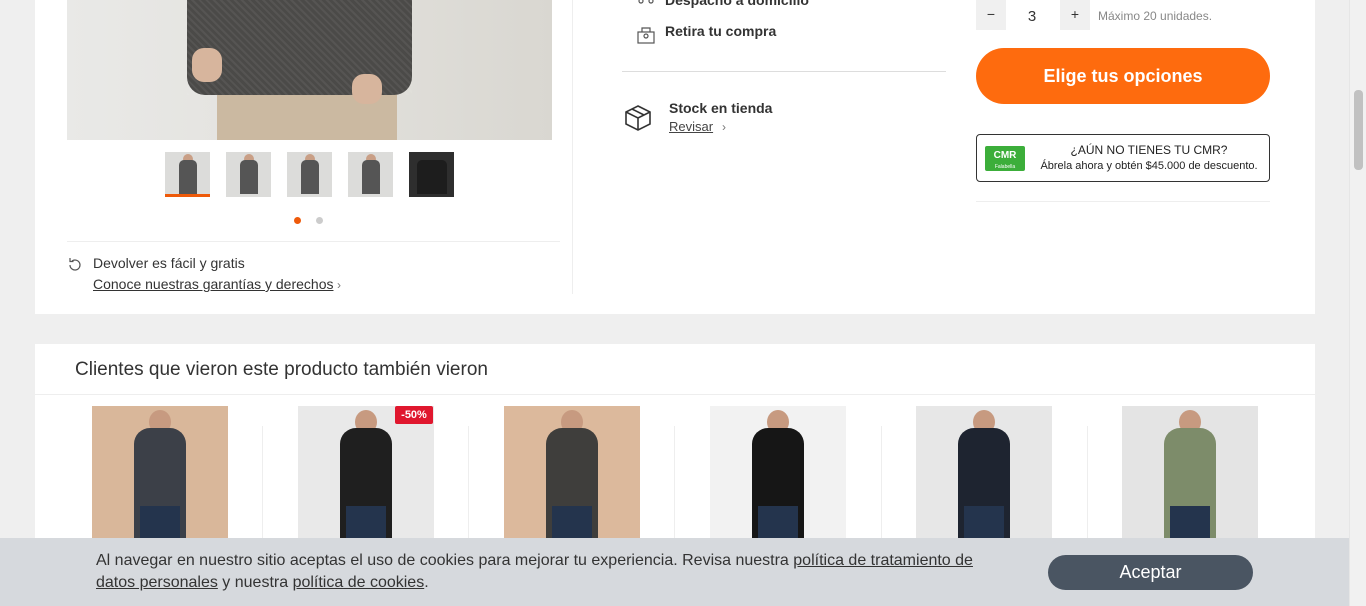 Image resolution: width=1366 pixels, height=606 pixels. What do you see at coordinates (414, 415) in the screenshot?
I see `discount-badge: -50%` at bounding box center [414, 415].